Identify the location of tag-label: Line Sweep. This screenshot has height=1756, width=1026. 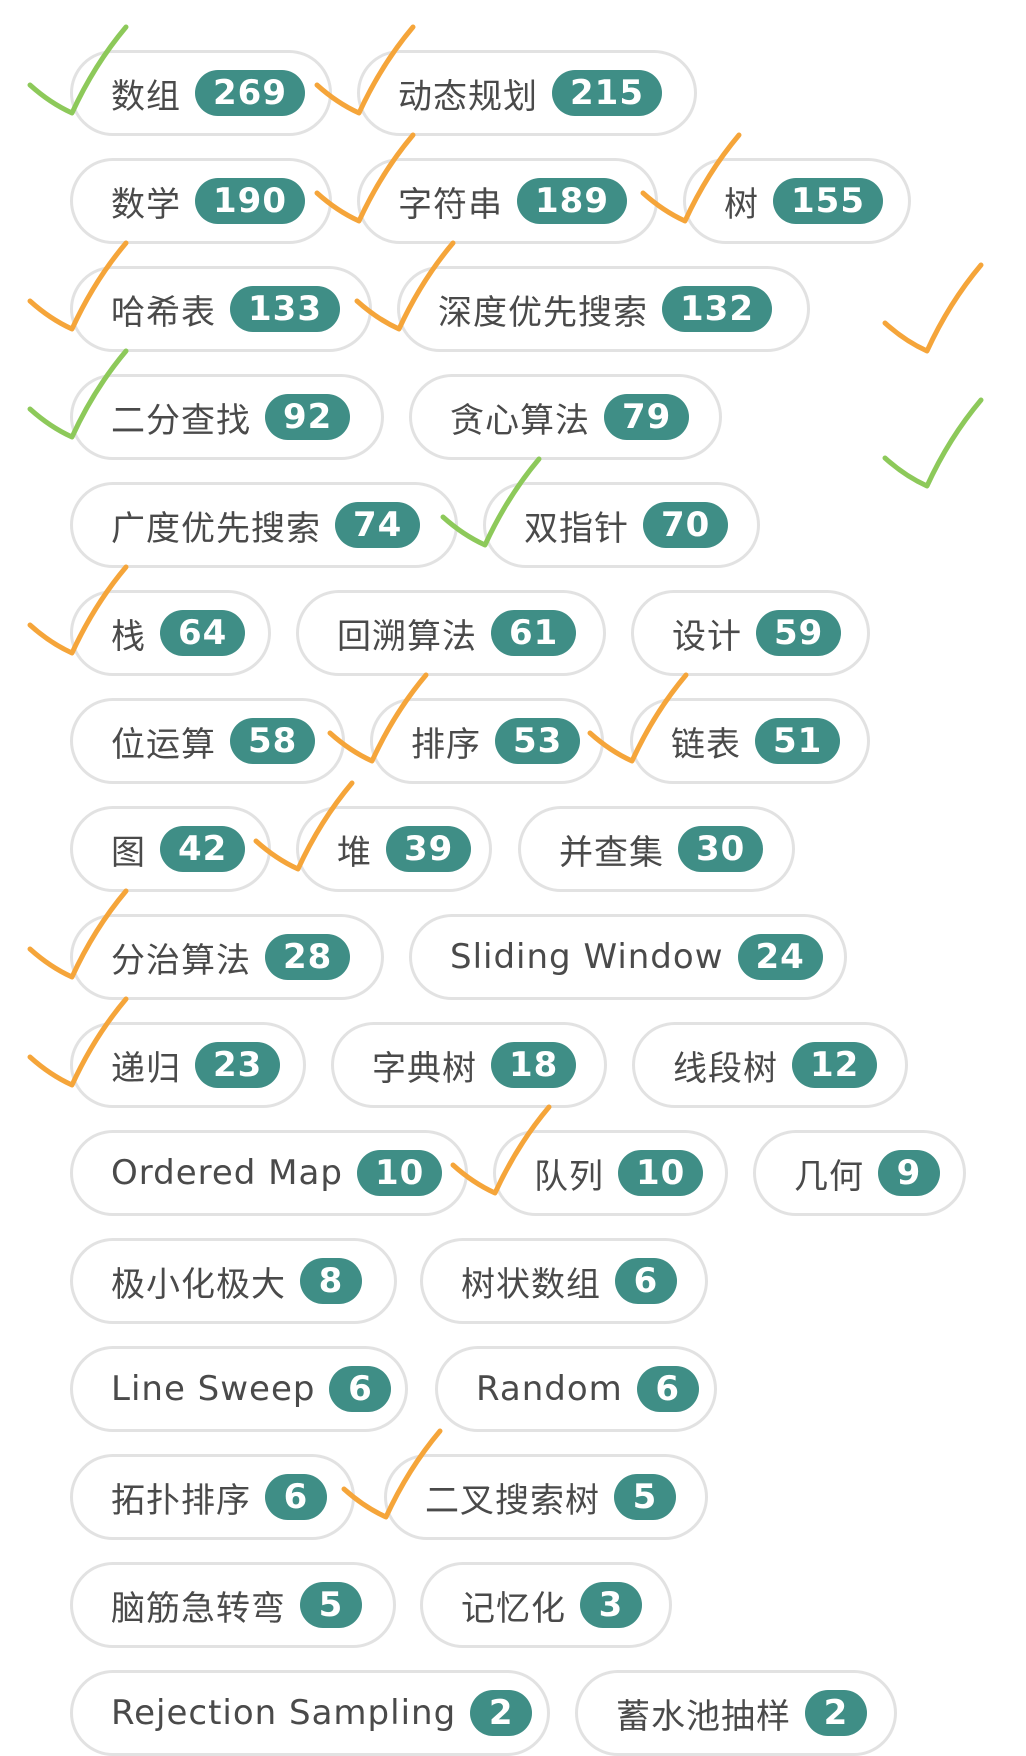
(213, 1389).